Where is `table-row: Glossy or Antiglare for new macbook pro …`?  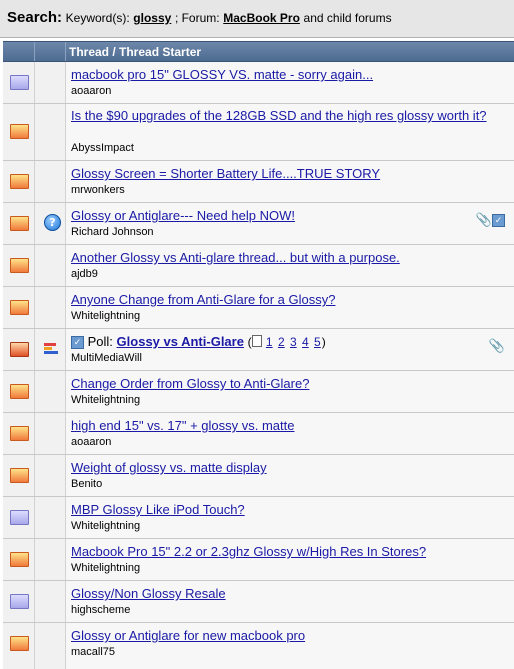
table-row: Glossy or Antiglare for new macbook pro … is located at coordinates (258, 646).